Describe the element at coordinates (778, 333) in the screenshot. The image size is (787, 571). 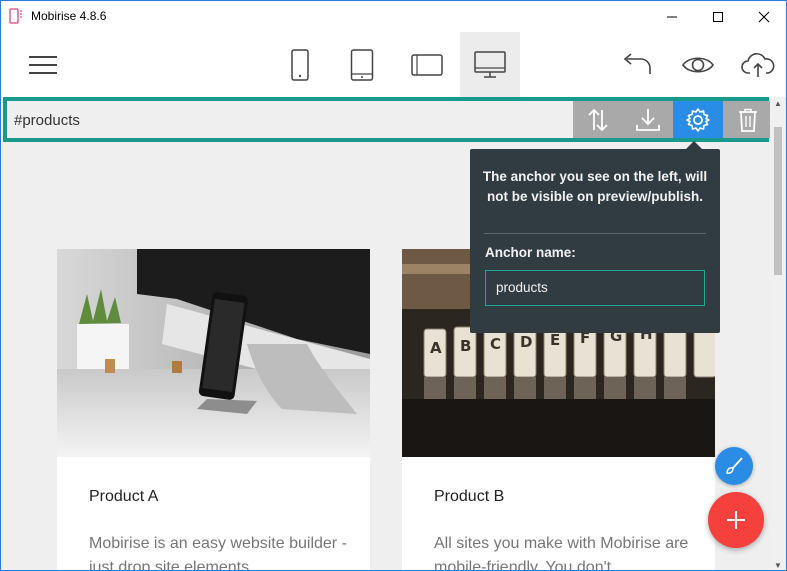
I see `vertical-scrollbar: ▲ ▼` at that location.